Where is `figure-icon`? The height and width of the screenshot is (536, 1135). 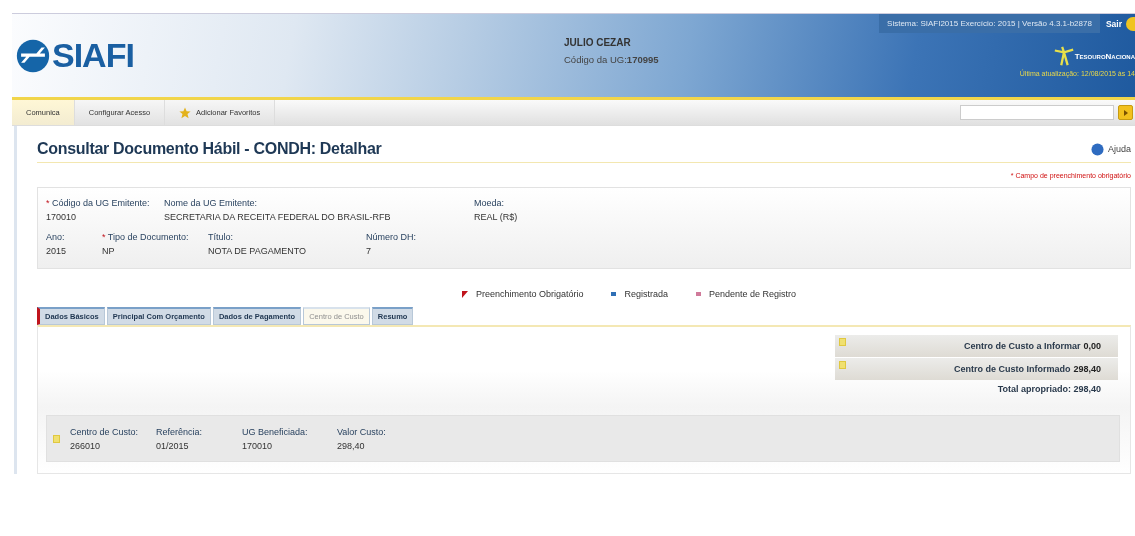 figure-icon is located at coordinates (1063, 56).